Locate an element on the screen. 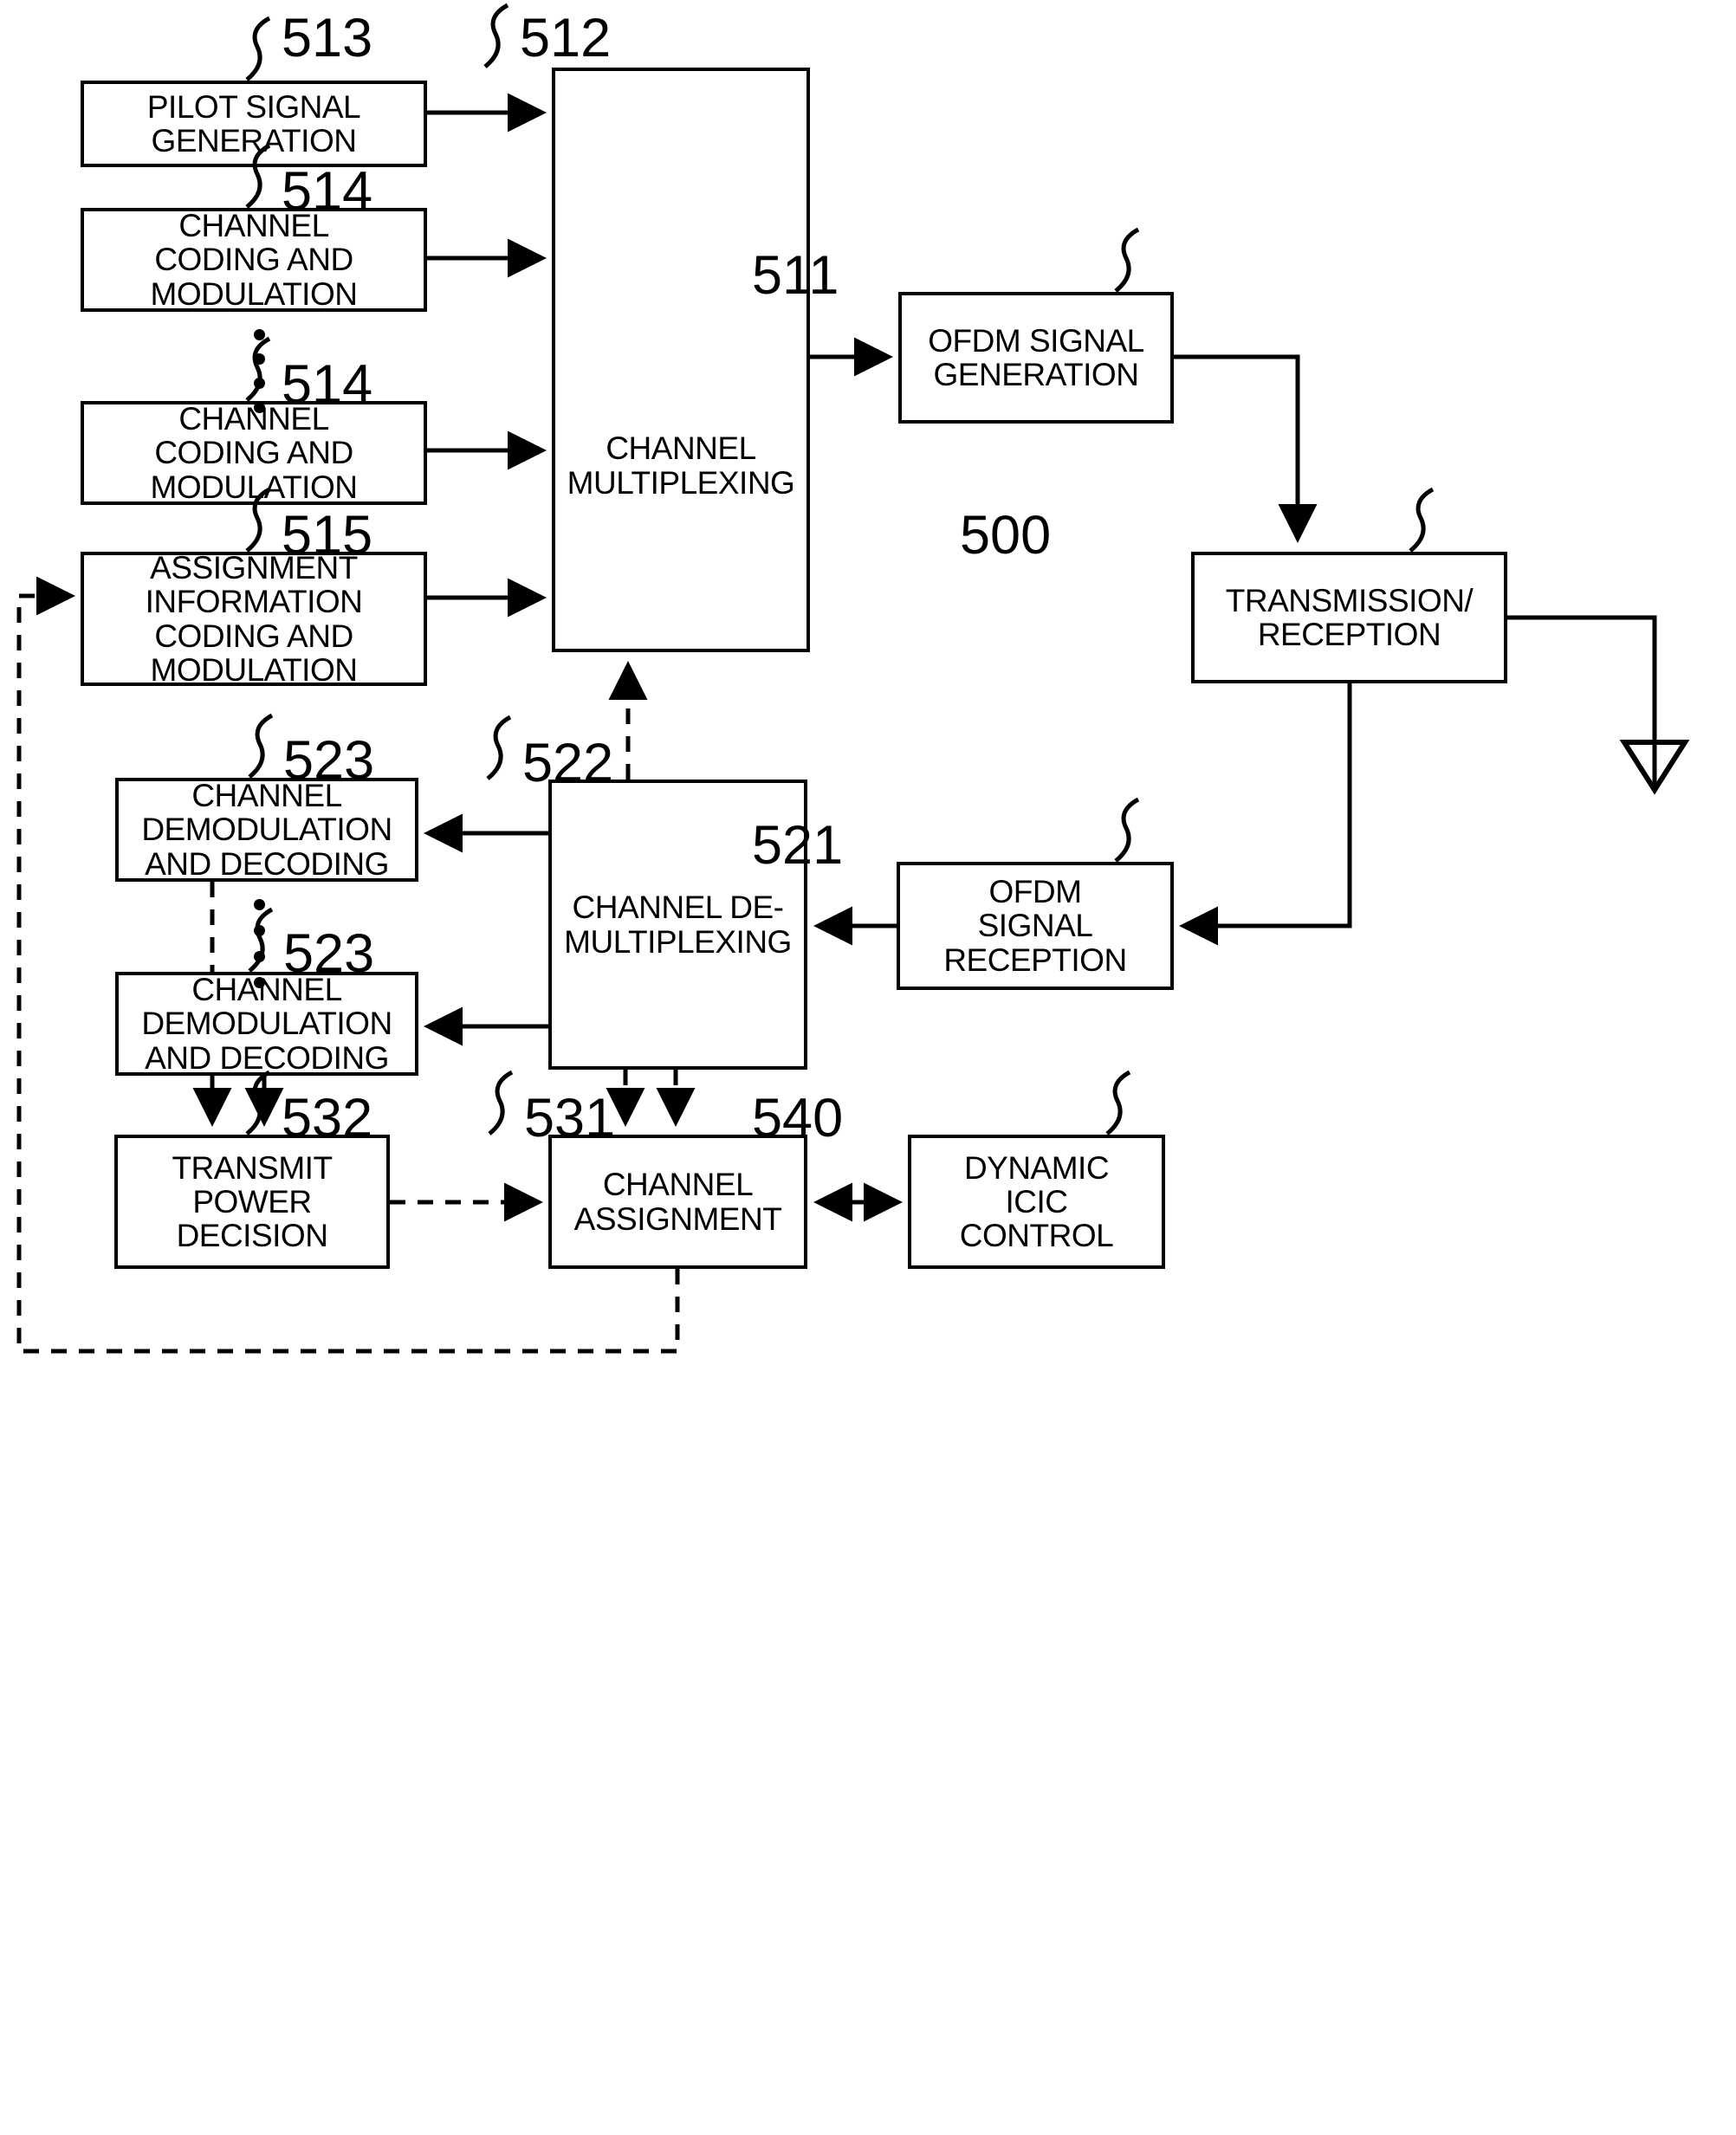 The image size is (1736, 2135). block-label: TRANSMIT POWER DECISION is located at coordinates (252, 1201).